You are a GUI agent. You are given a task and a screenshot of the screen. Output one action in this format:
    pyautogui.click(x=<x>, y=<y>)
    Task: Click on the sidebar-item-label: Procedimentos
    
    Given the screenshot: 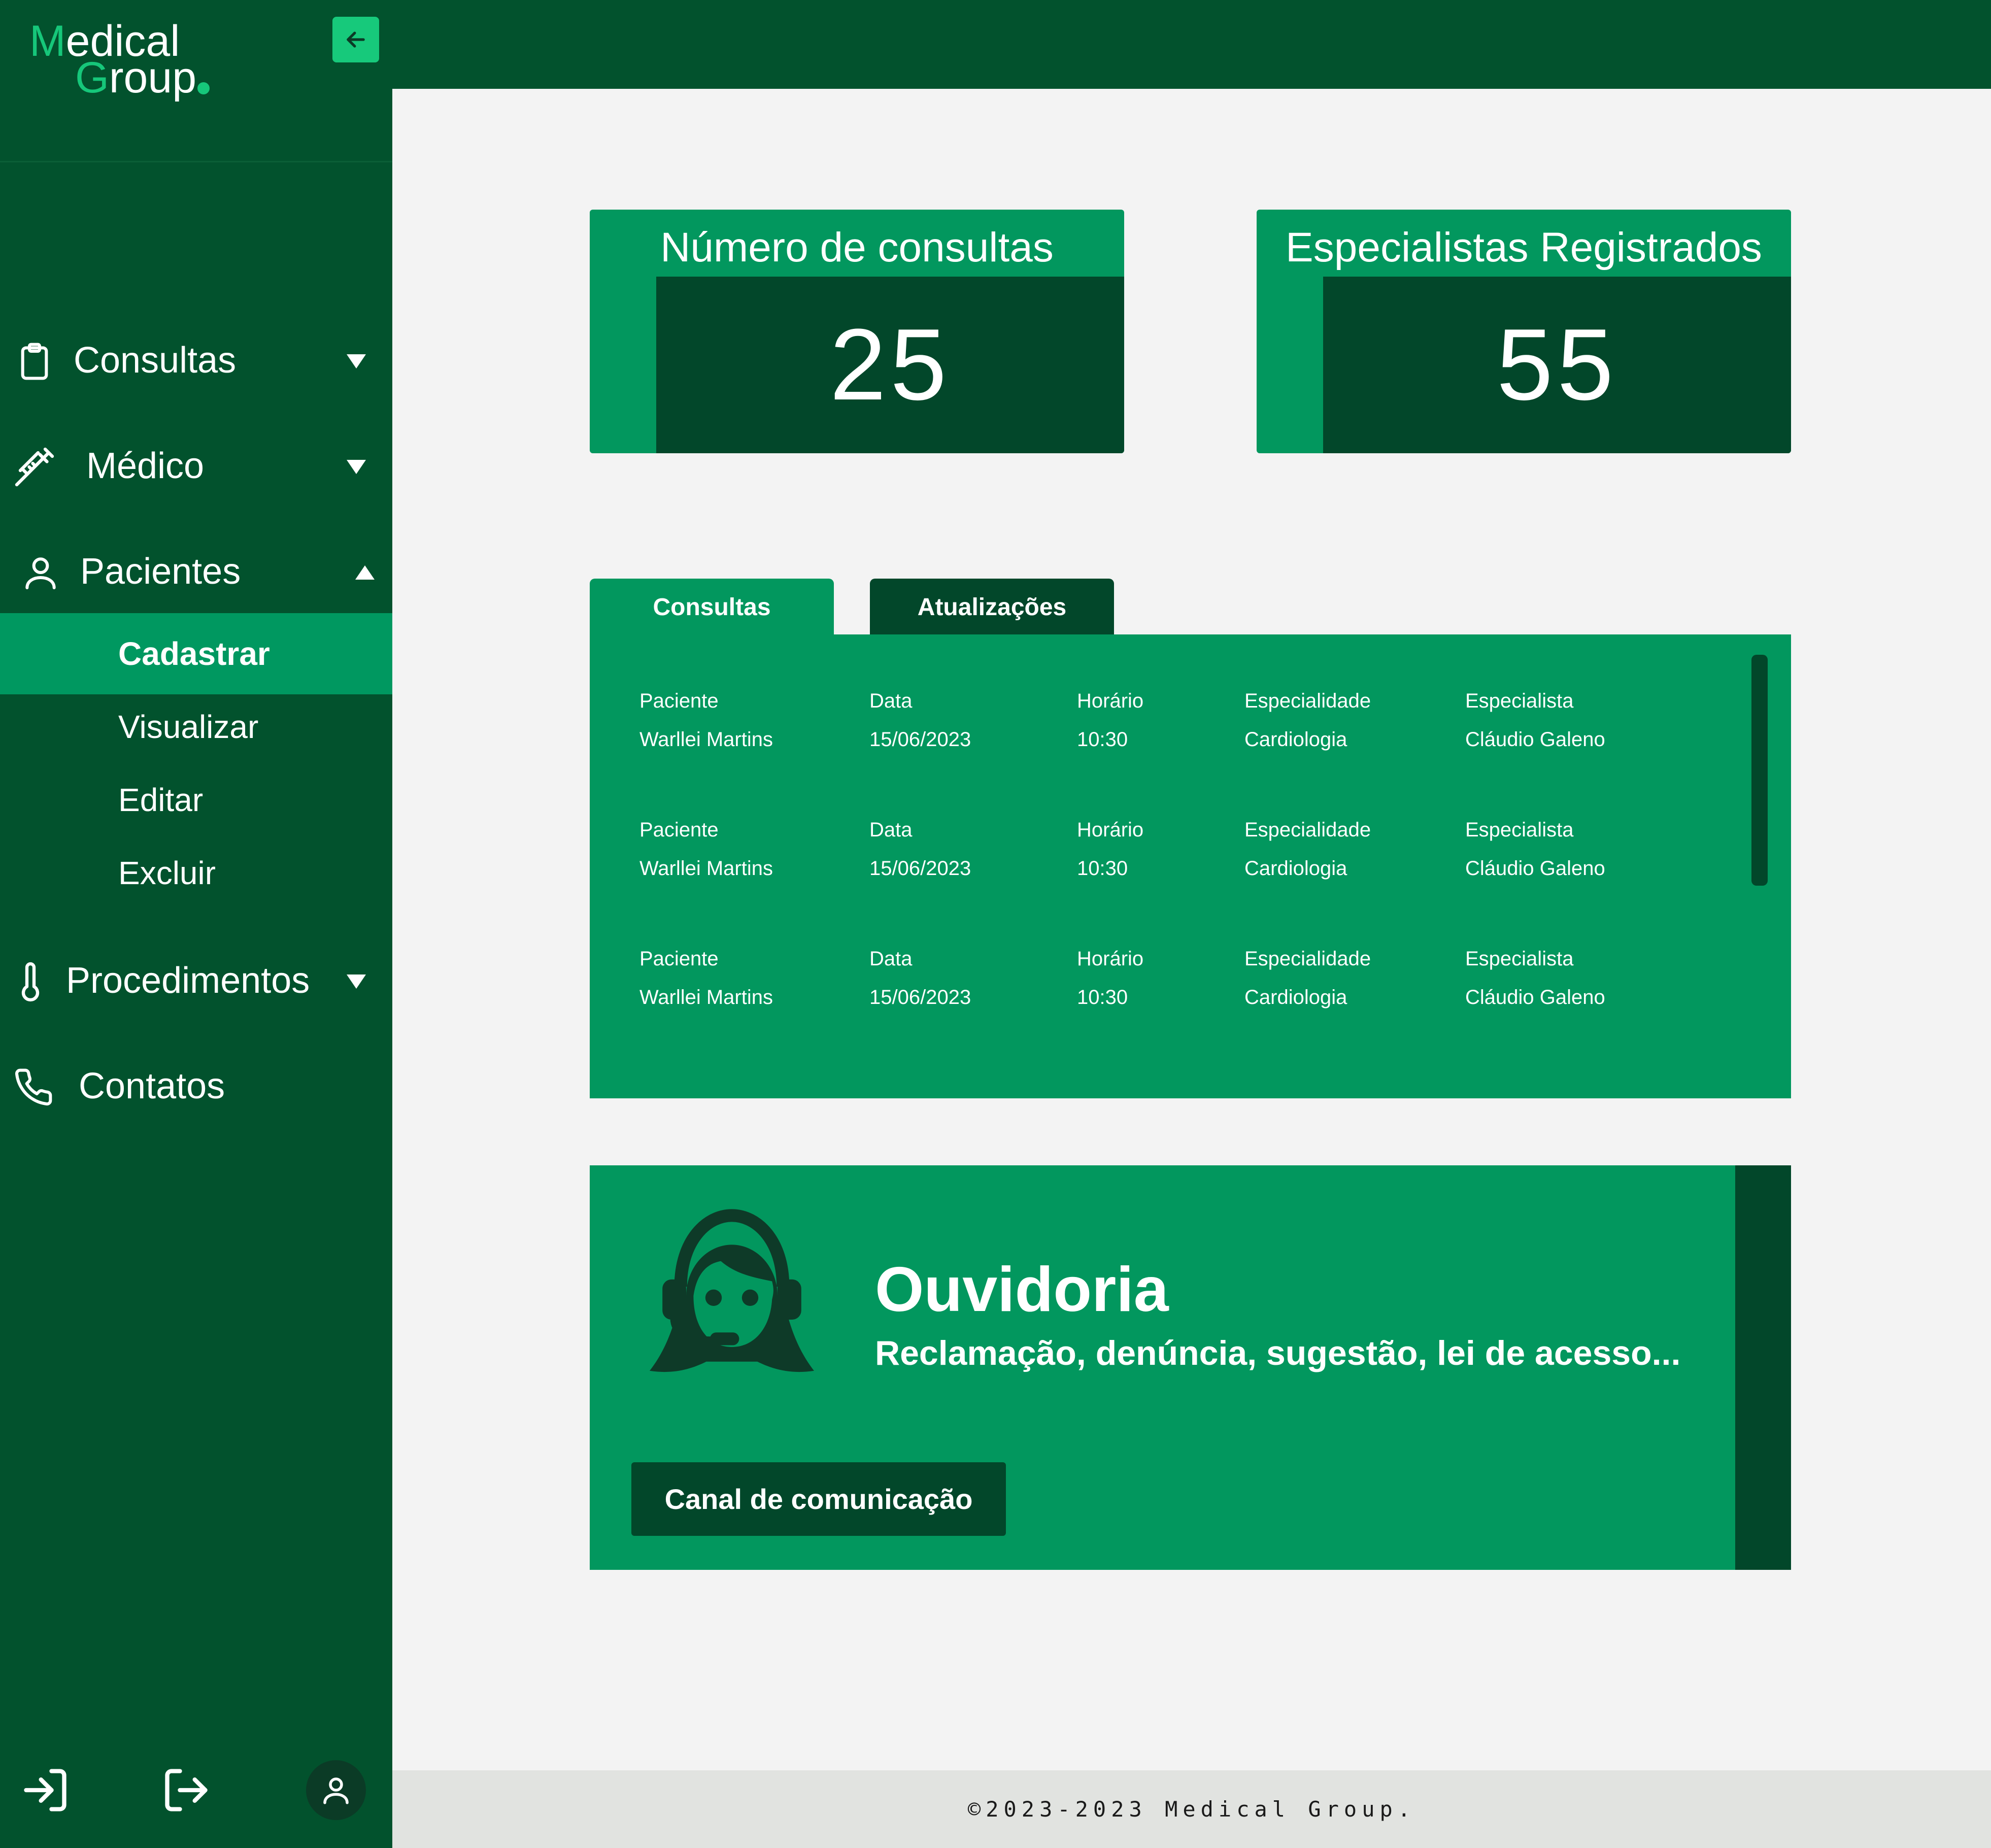 What is the action you would take?
    pyautogui.click(x=188, y=981)
    